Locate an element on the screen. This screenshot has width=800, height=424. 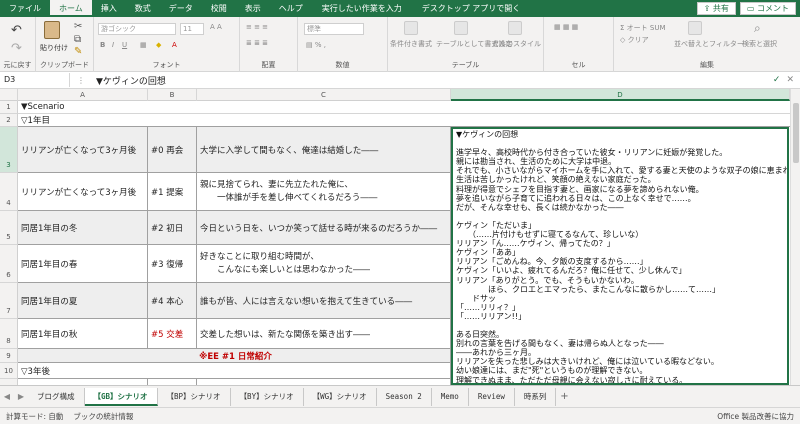
redo-icon: ↷ is located at coordinates (18, 48).